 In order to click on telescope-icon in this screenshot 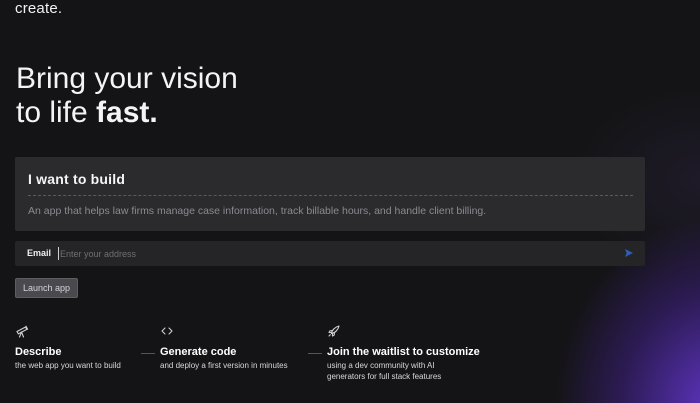, I will do `click(22, 331)`.